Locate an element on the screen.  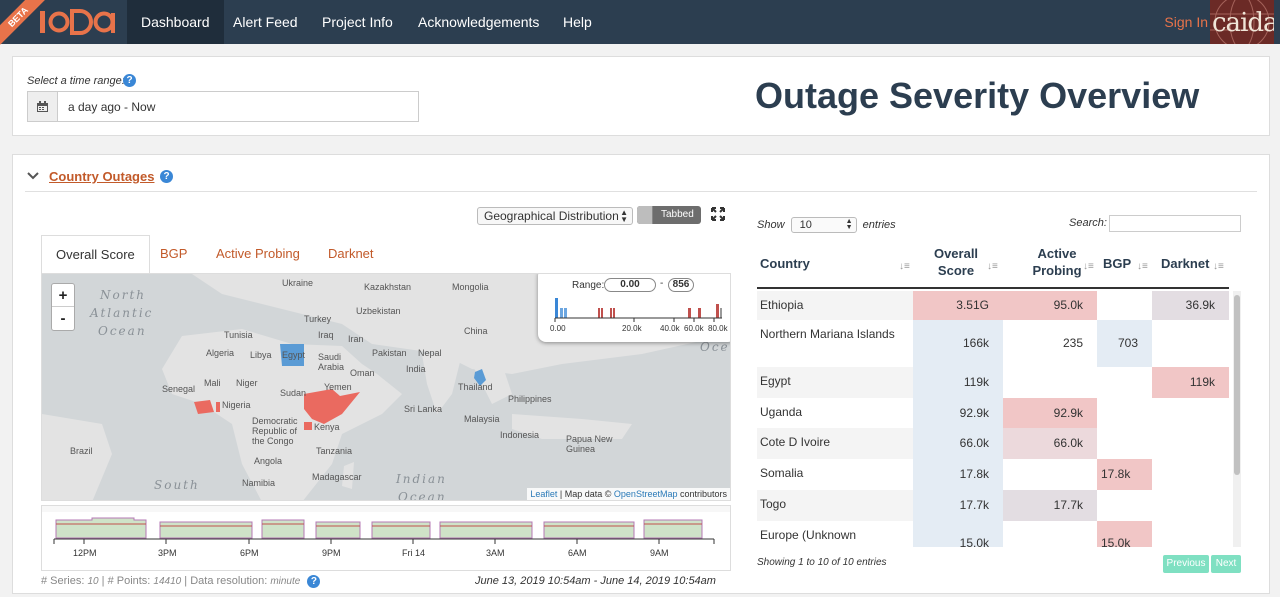
ioda-logo is located at coordinates (78, 22).